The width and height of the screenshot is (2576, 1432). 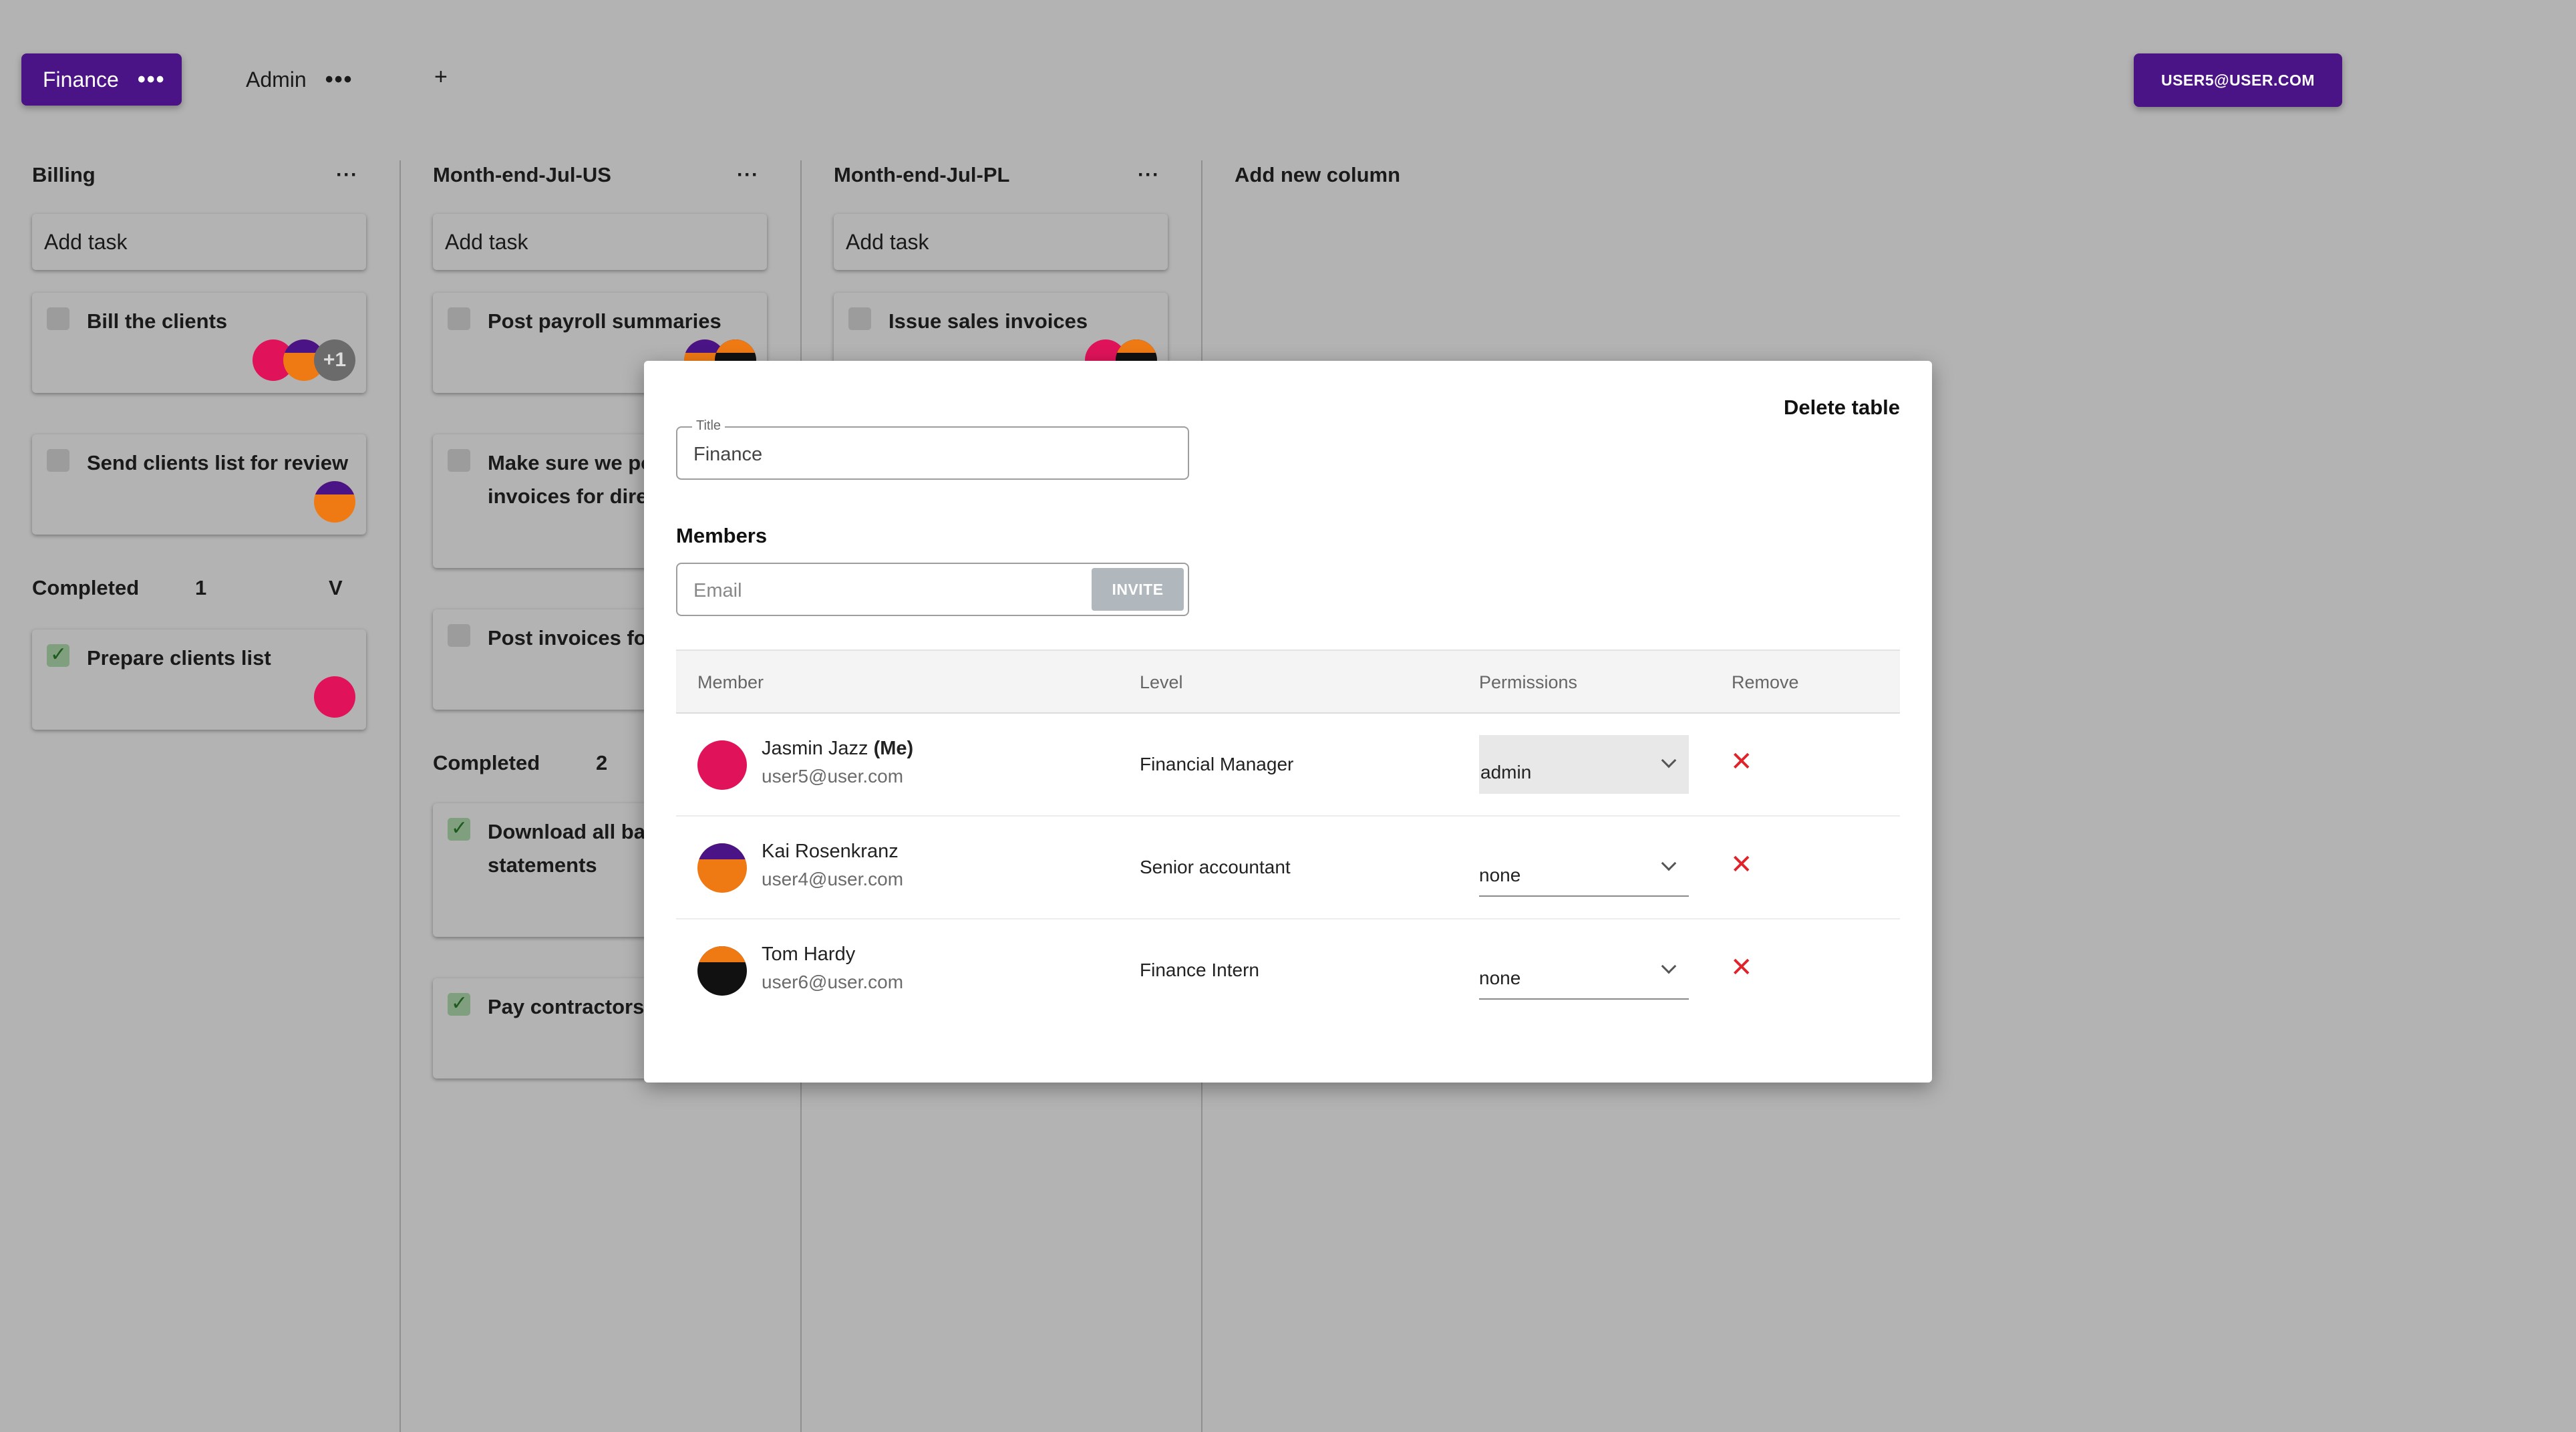 What do you see at coordinates (833, 982) in the screenshot?
I see `member-email: user6@user.com` at bounding box center [833, 982].